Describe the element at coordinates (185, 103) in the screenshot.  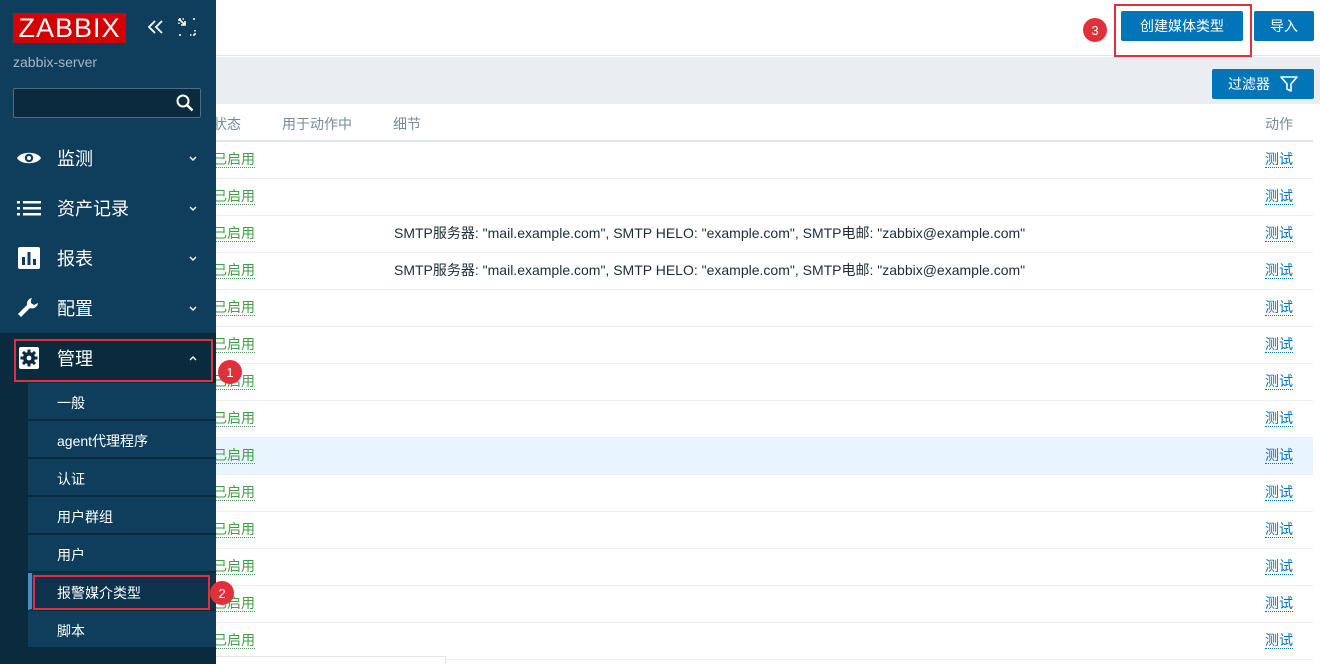
I see `search-icon` at that location.